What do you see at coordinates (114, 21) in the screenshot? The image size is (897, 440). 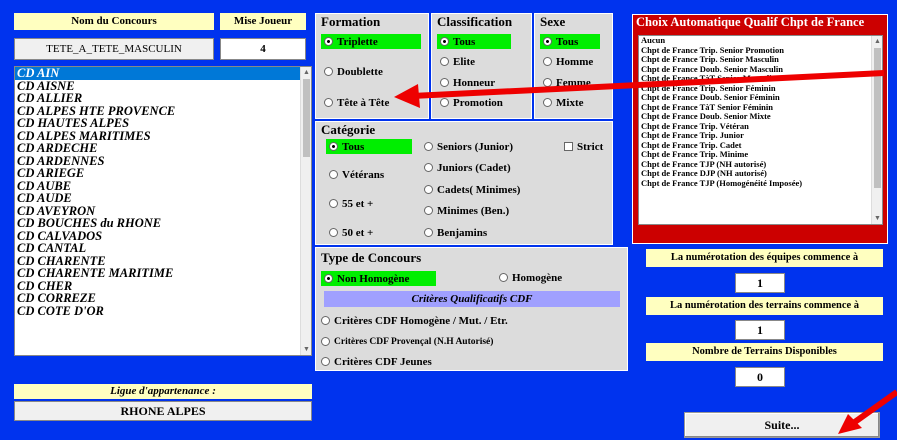 I see `concours-name-header: Nom du Concours` at bounding box center [114, 21].